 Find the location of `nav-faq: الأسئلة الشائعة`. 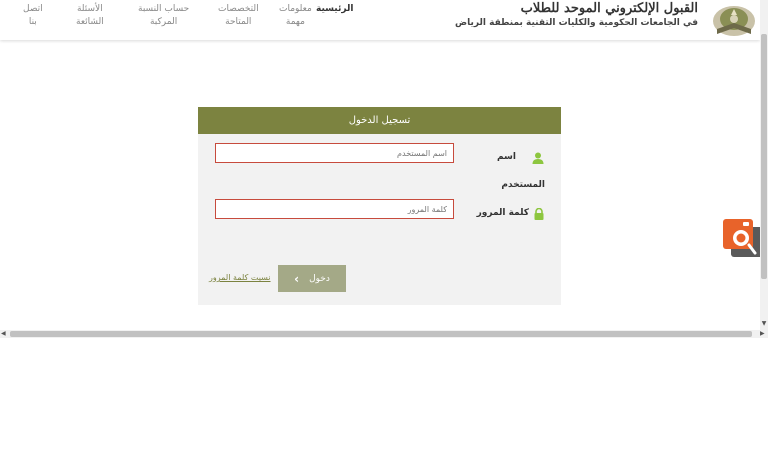

nav-faq: الأسئلة الشائعة is located at coordinates (90, 16).